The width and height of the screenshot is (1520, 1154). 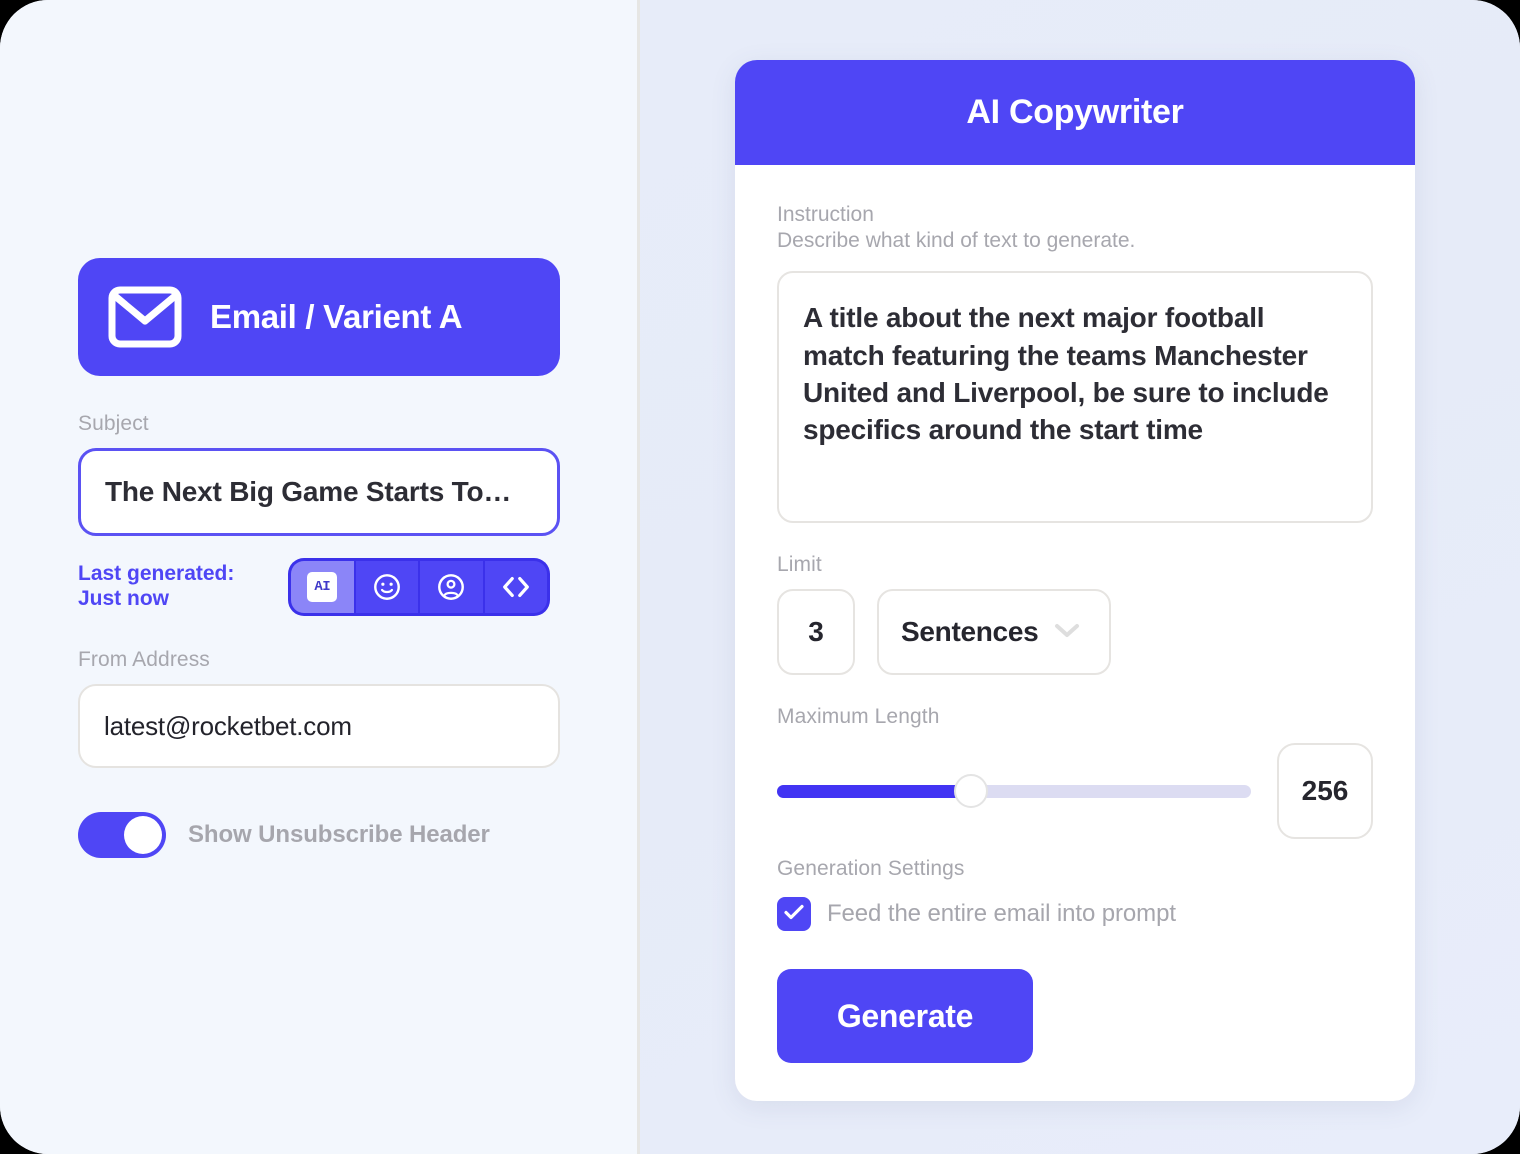 What do you see at coordinates (1067, 632) in the screenshot?
I see `chevron-down-icon` at bounding box center [1067, 632].